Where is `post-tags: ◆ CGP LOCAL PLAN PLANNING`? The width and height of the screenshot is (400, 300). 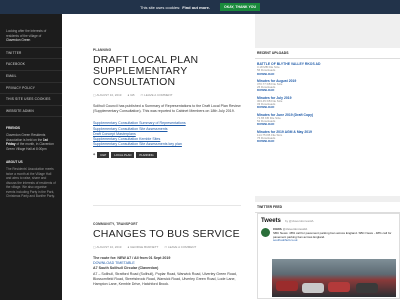 post-tags: ◆ CGP LOCAL PLAN PLANNING is located at coordinates (167, 155).